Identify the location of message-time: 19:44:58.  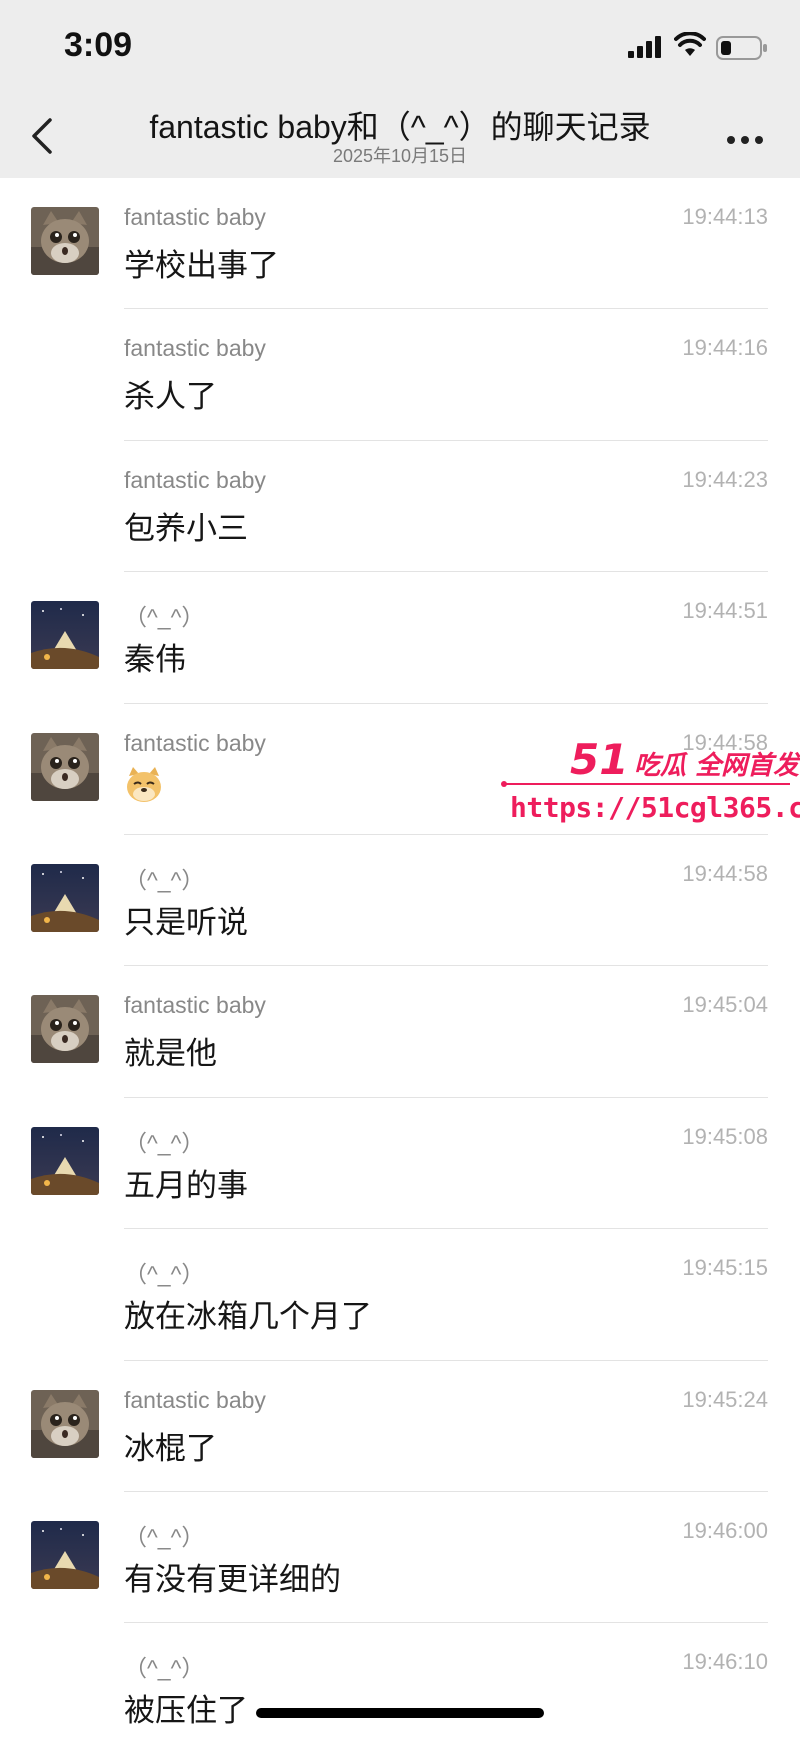
(725, 873).